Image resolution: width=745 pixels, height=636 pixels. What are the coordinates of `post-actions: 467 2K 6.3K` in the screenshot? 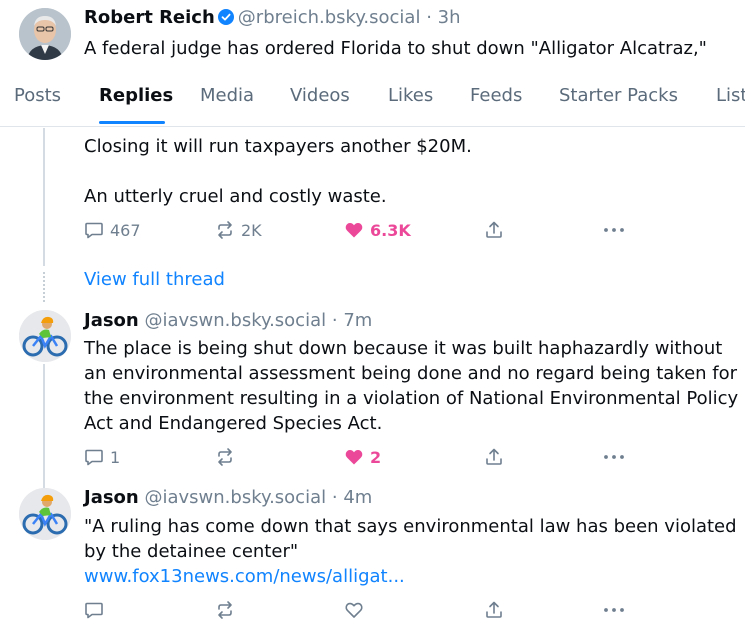 It's located at (364, 230).